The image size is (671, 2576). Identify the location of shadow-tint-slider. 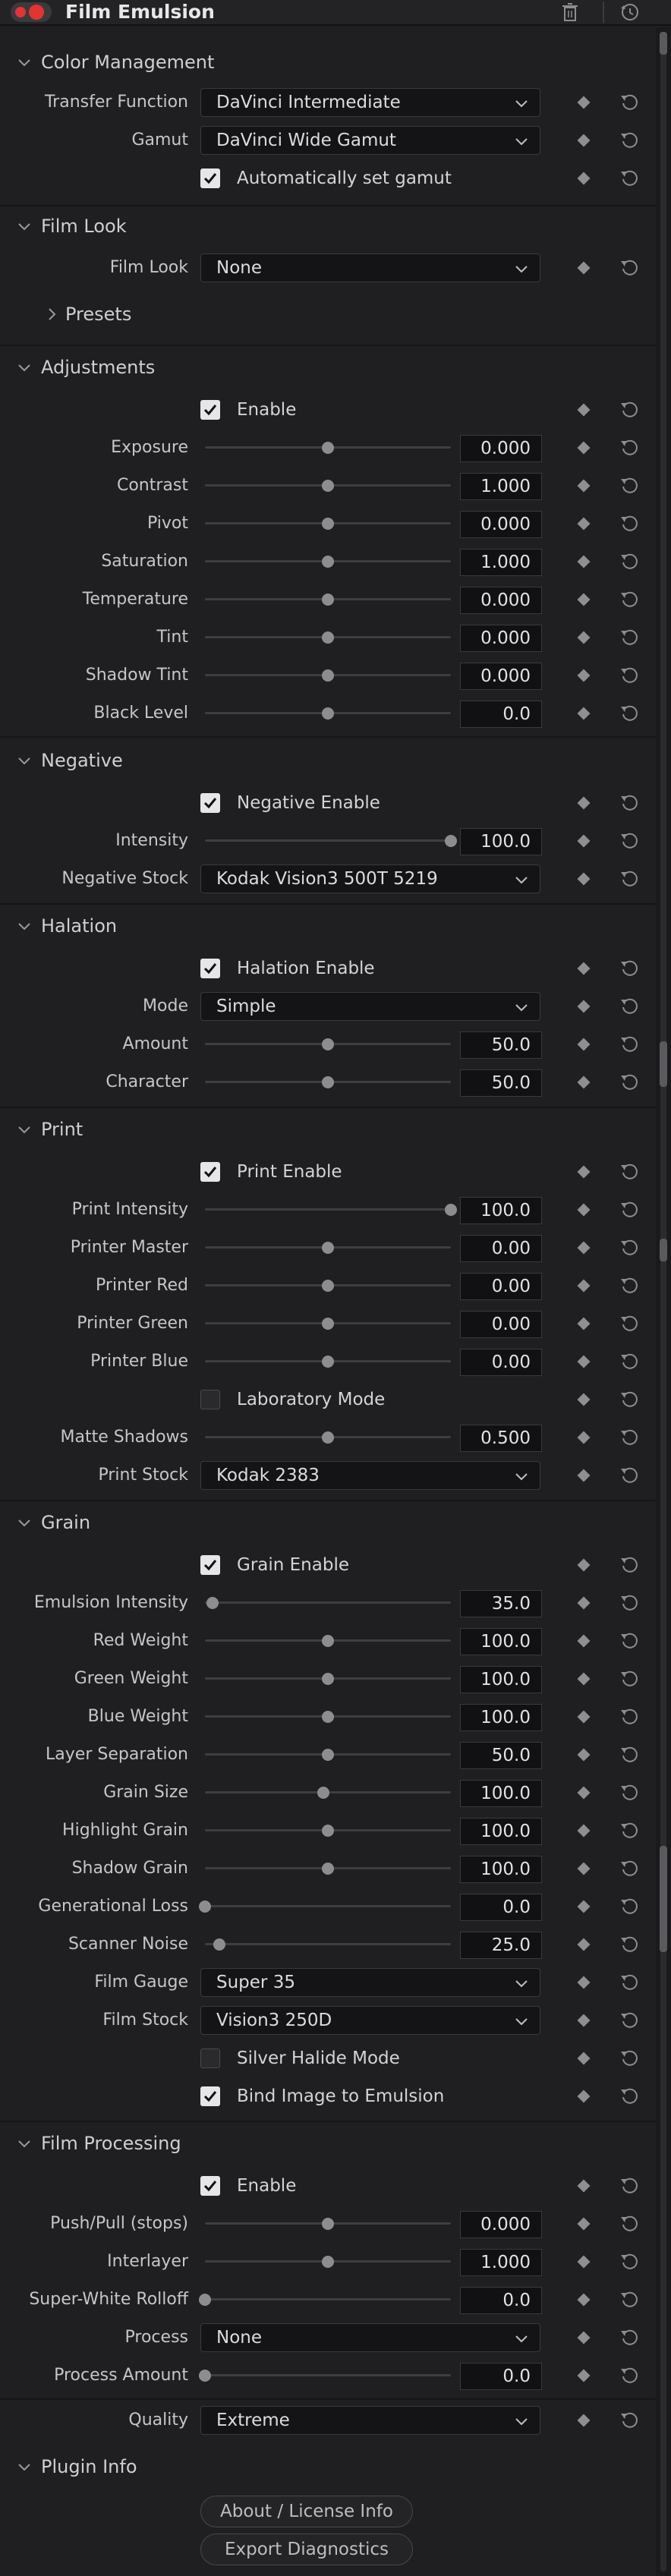
(325, 675).